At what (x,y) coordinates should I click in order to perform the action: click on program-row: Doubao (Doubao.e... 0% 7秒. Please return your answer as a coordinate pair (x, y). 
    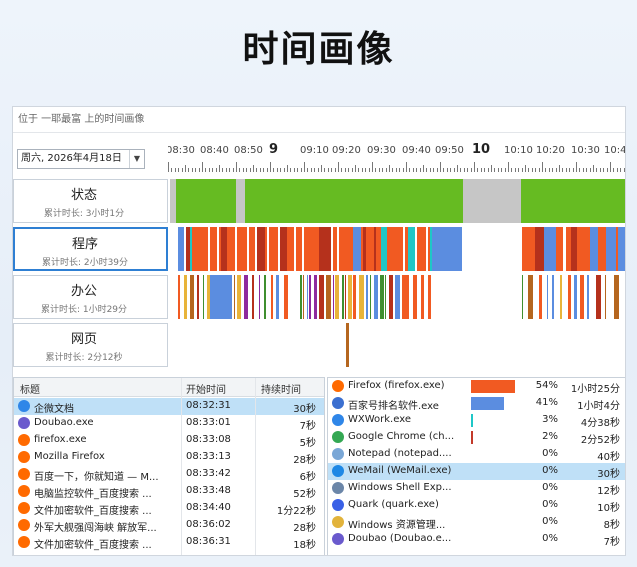
    Looking at the image, I should click on (476, 539).